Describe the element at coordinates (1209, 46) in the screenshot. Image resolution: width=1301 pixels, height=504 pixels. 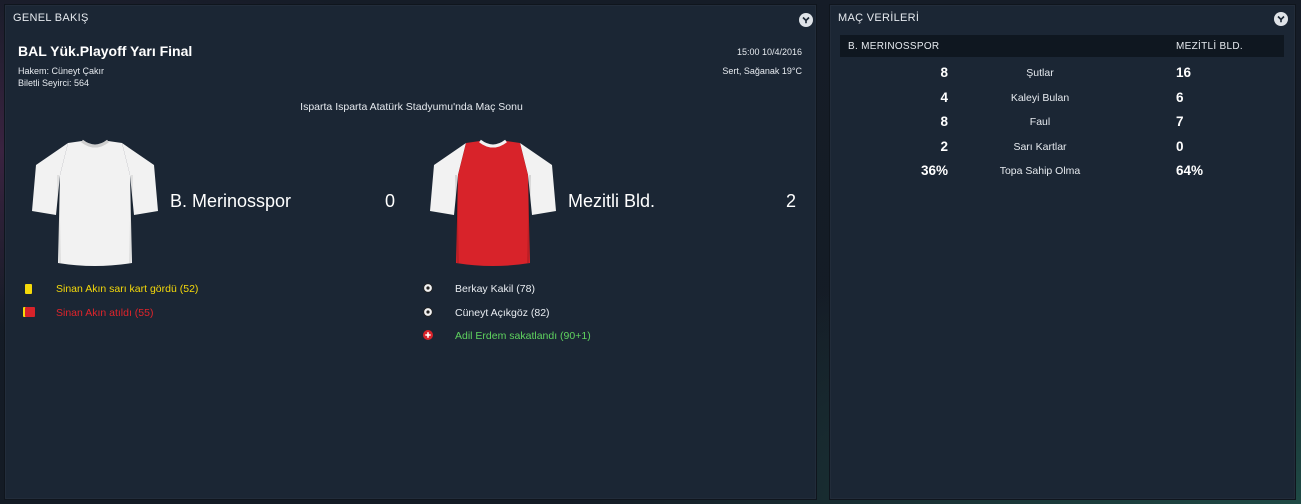
I see `stats-away-header: MEZİTLİ BLD.` at that location.